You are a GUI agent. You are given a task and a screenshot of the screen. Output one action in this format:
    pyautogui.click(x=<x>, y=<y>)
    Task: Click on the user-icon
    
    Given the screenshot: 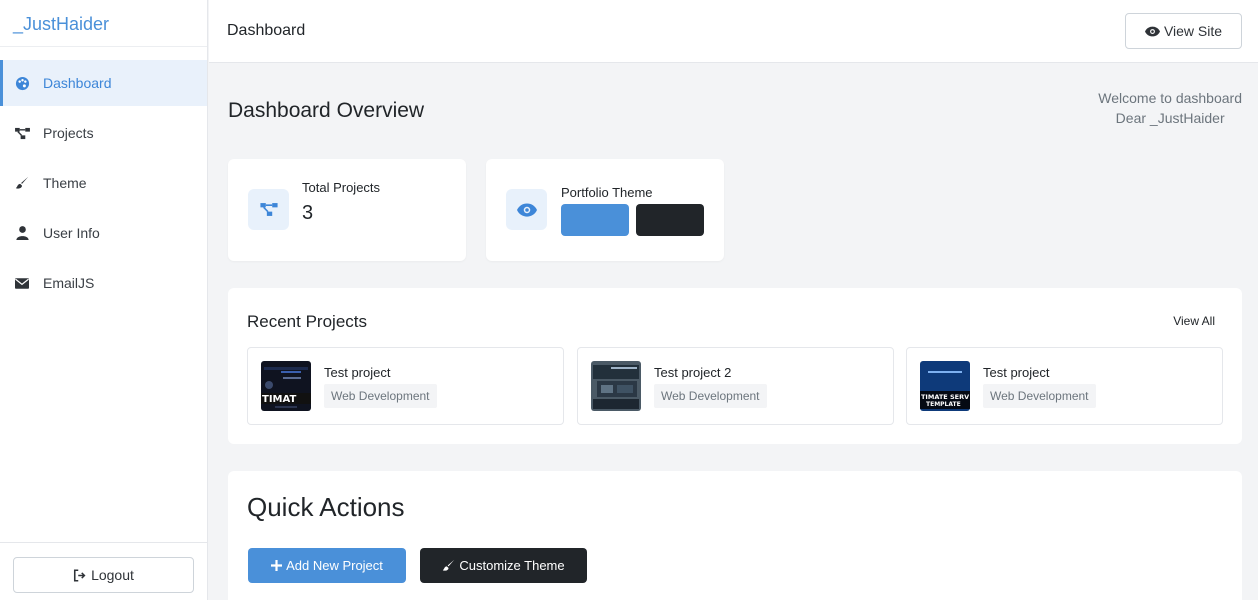 What is the action you would take?
    pyautogui.click(x=22, y=233)
    